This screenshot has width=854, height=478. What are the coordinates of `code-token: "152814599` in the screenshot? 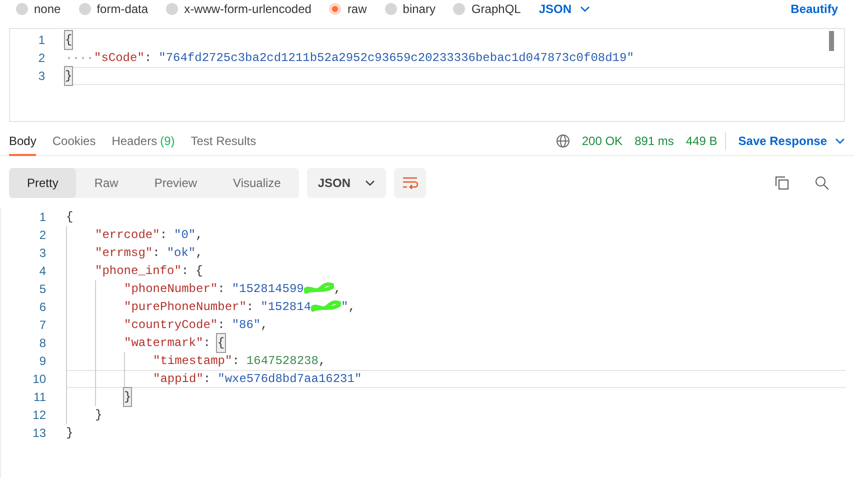 It's located at (268, 289).